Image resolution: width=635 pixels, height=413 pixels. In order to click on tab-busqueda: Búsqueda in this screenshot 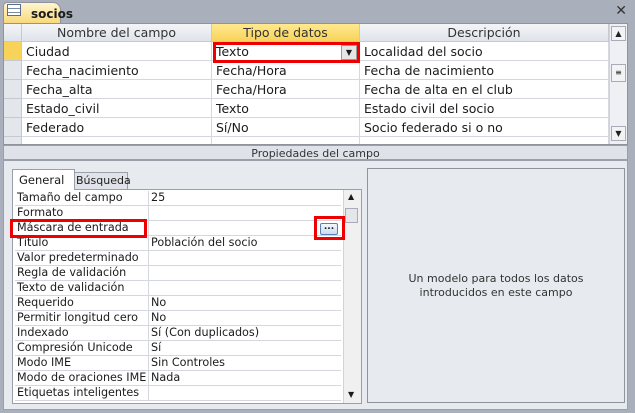, I will do `click(101, 180)`.